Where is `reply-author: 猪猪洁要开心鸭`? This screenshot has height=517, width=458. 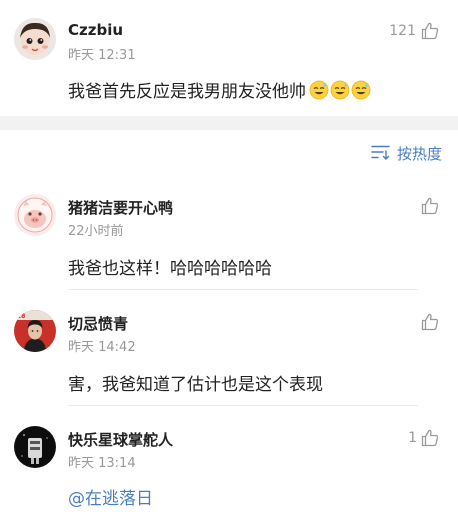 reply-author: 猪猪洁要开心鸭 is located at coordinates (120, 207).